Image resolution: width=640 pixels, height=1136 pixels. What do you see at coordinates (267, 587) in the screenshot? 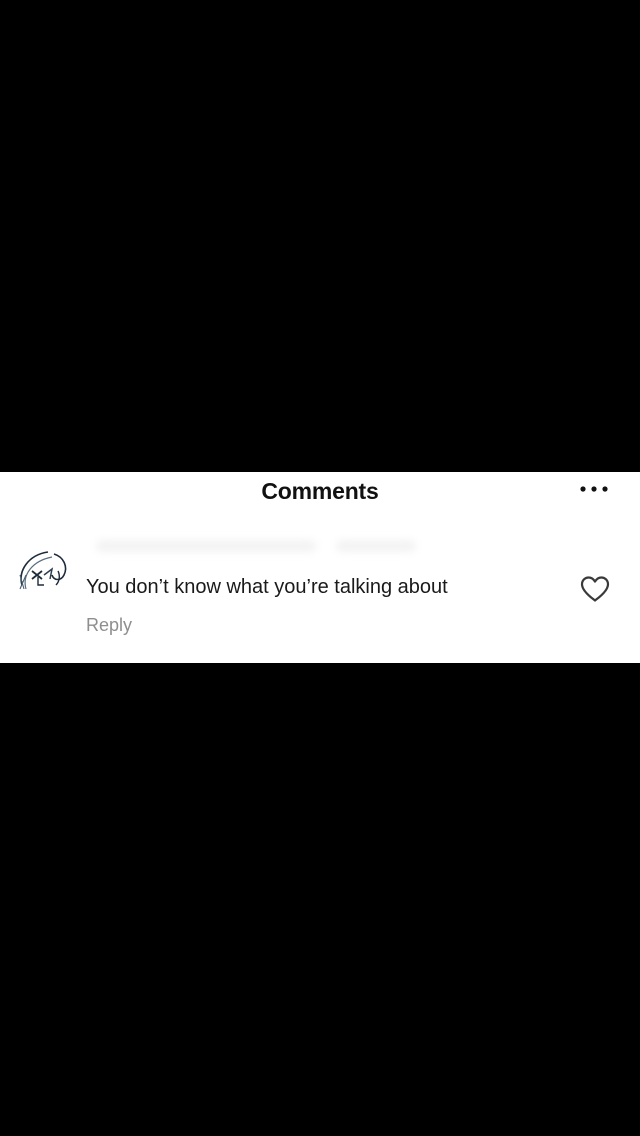
I see `comment-text: You don’t know what you’re talking about` at bounding box center [267, 587].